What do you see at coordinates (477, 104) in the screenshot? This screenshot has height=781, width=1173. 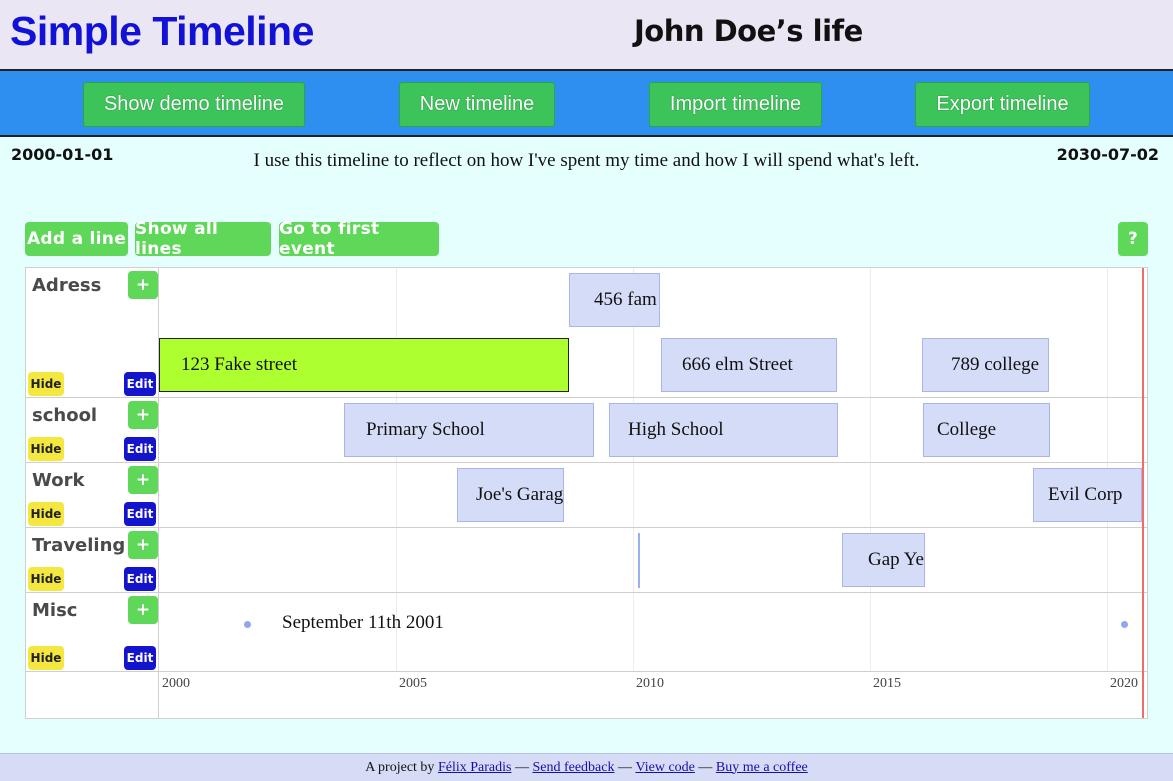 I see `new-timeline-button: New timeline` at bounding box center [477, 104].